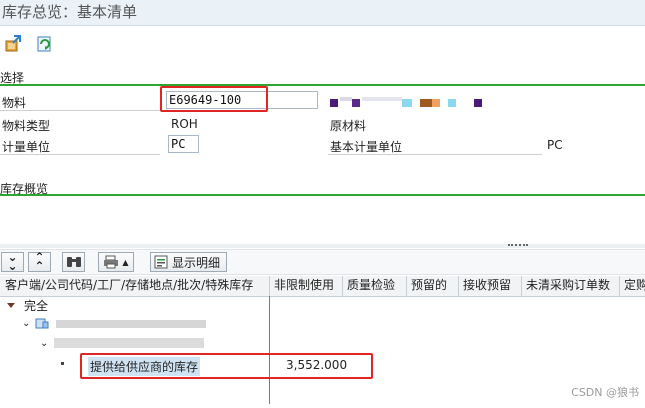 This screenshot has width=645, height=408. What do you see at coordinates (410, 103) in the screenshot?
I see `material-description-blurred` at bounding box center [410, 103].